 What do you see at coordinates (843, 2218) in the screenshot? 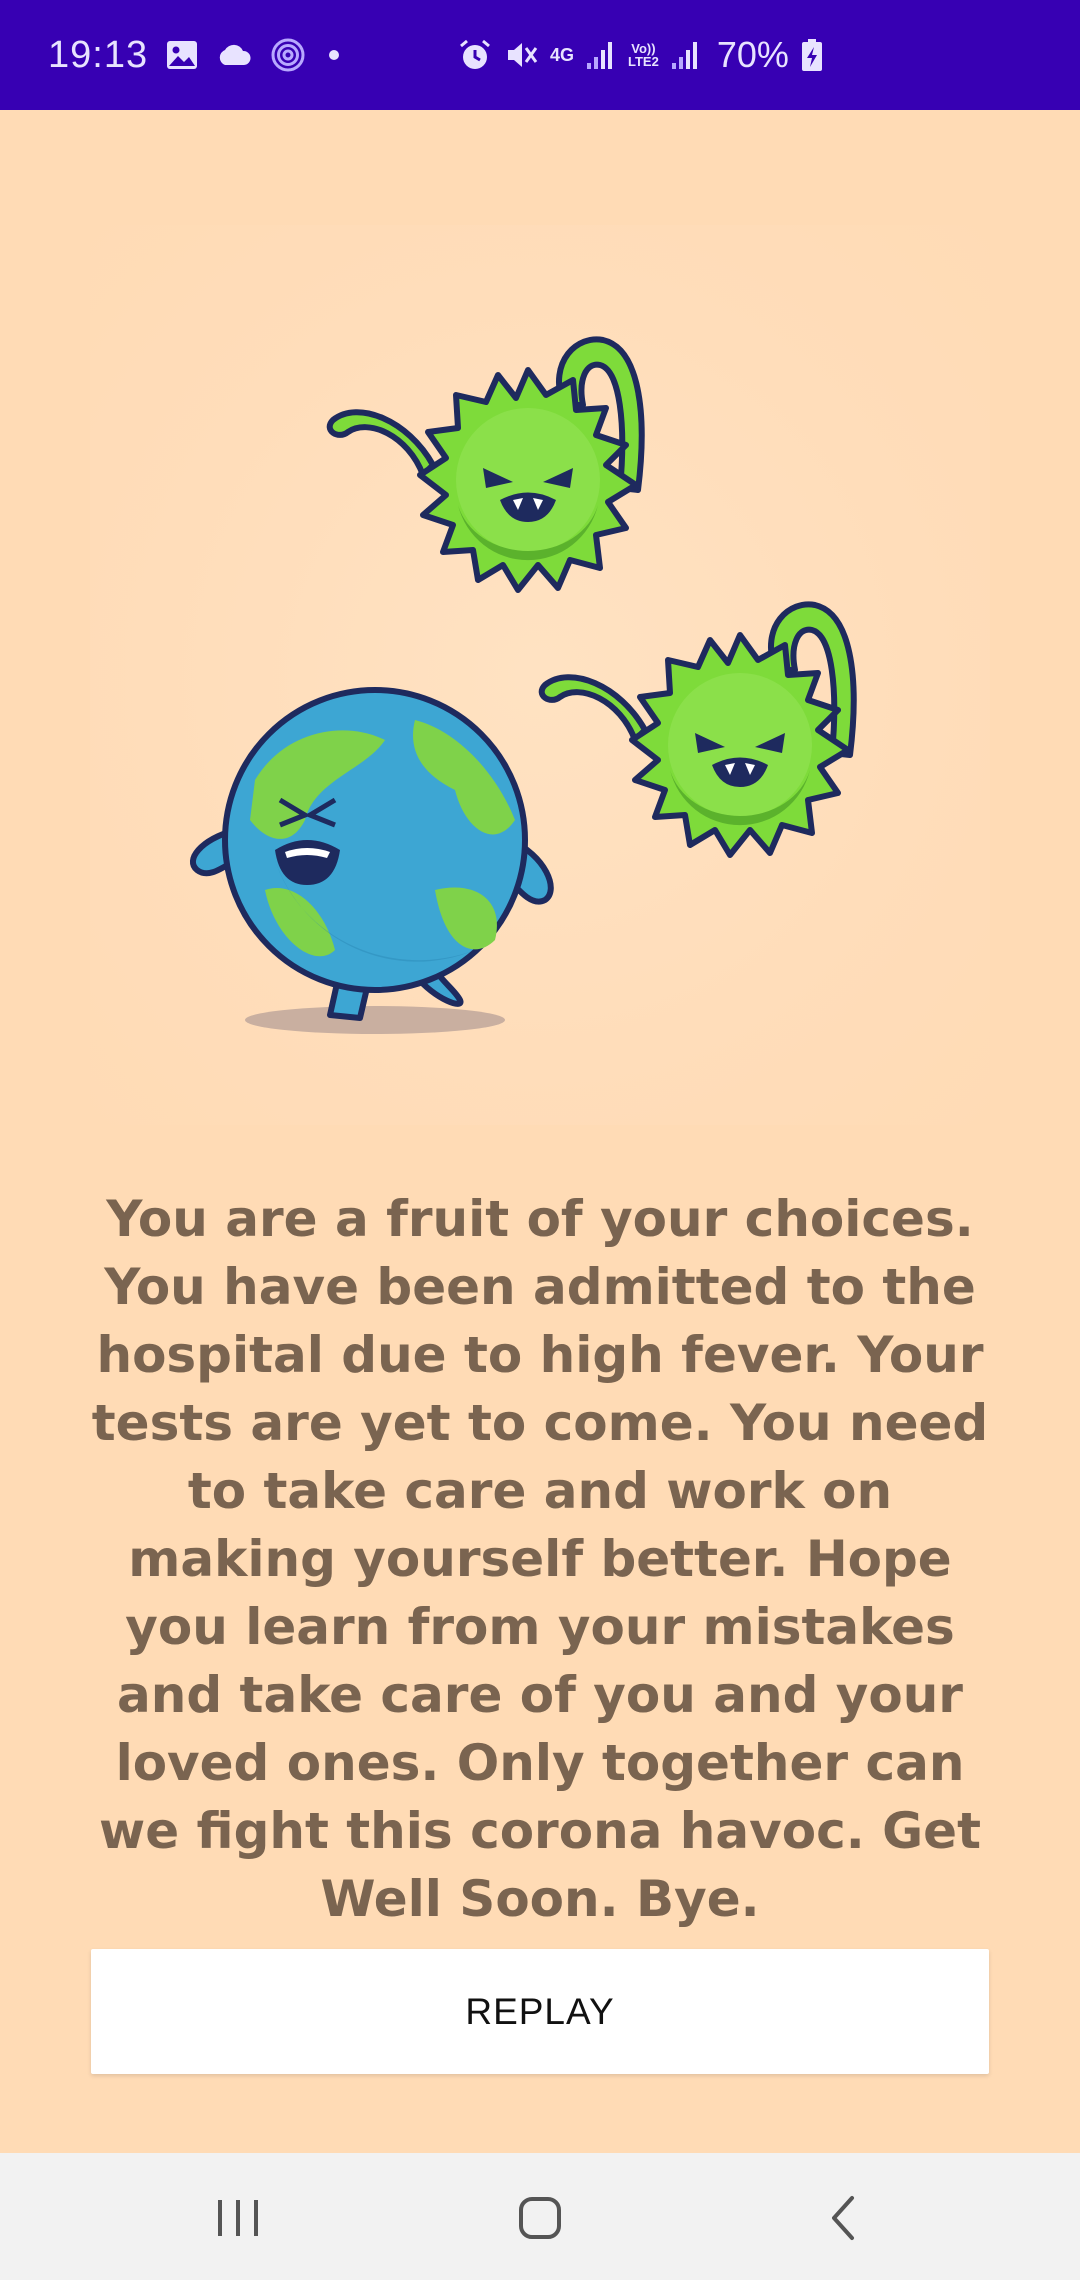
I see `back-icon` at bounding box center [843, 2218].